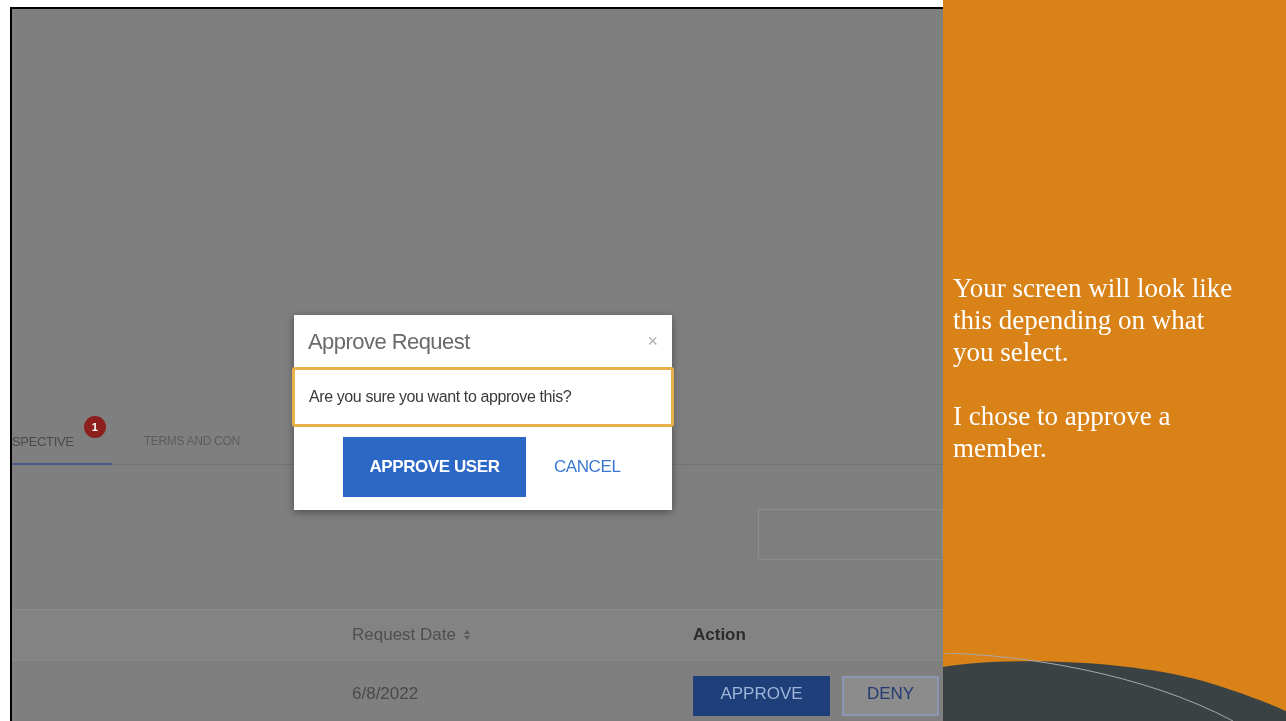 The image size is (1286, 721). What do you see at coordinates (466, 634) in the screenshot?
I see `sort-icon` at bounding box center [466, 634].